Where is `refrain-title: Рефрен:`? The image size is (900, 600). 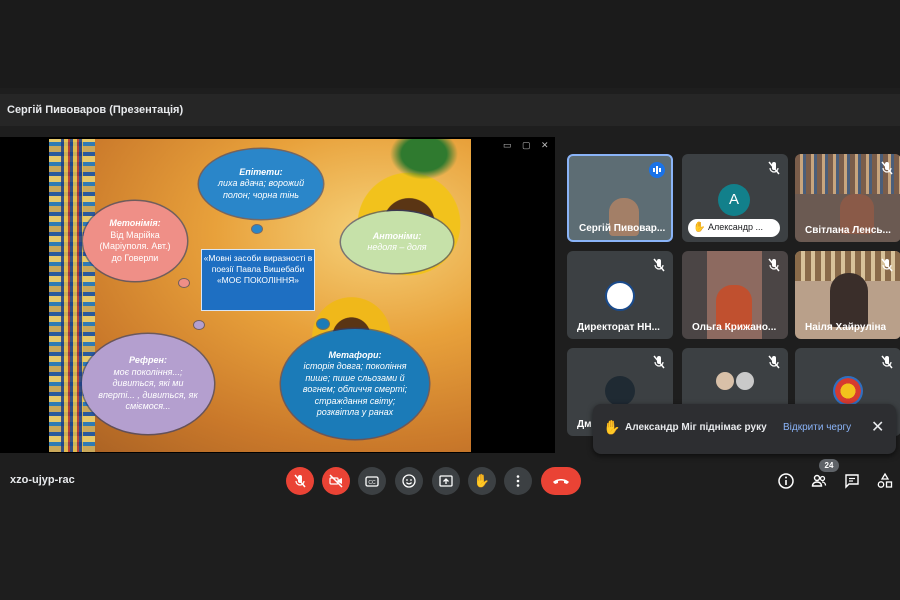
refrain-title: Рефрен: is located at coordinates (148, 360).